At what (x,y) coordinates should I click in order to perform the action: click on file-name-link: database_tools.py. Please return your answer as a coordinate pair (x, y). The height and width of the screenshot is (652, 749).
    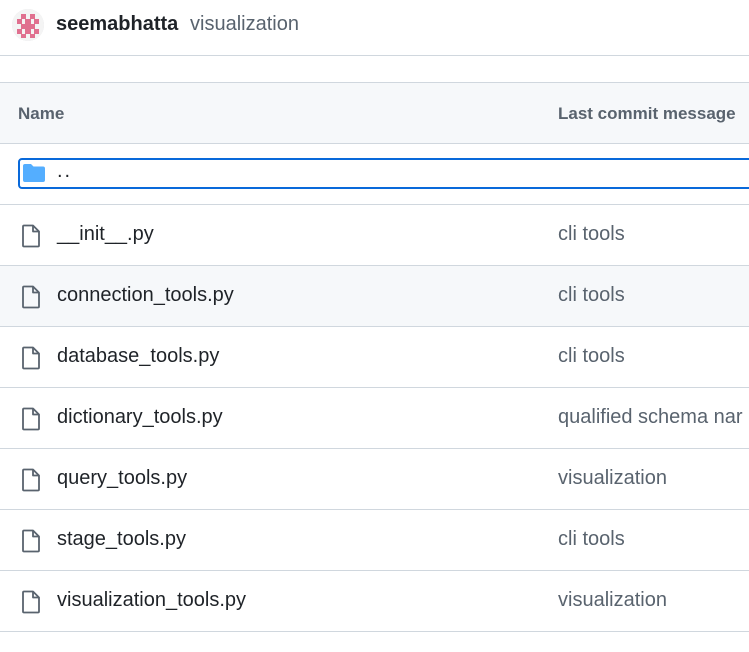
    Looking at the image, I should click on (138, 356).